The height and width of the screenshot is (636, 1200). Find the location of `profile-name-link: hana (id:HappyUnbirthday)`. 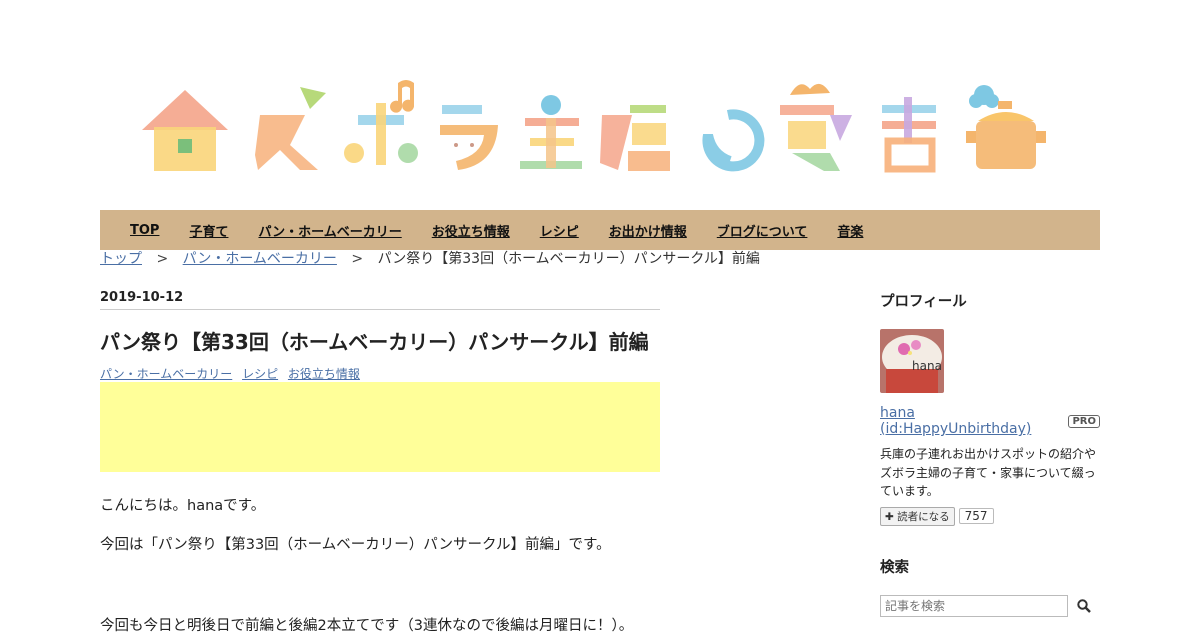

profile-name-link: hana (id:HappyUnbirthday) is located at coordinates (970, 421).